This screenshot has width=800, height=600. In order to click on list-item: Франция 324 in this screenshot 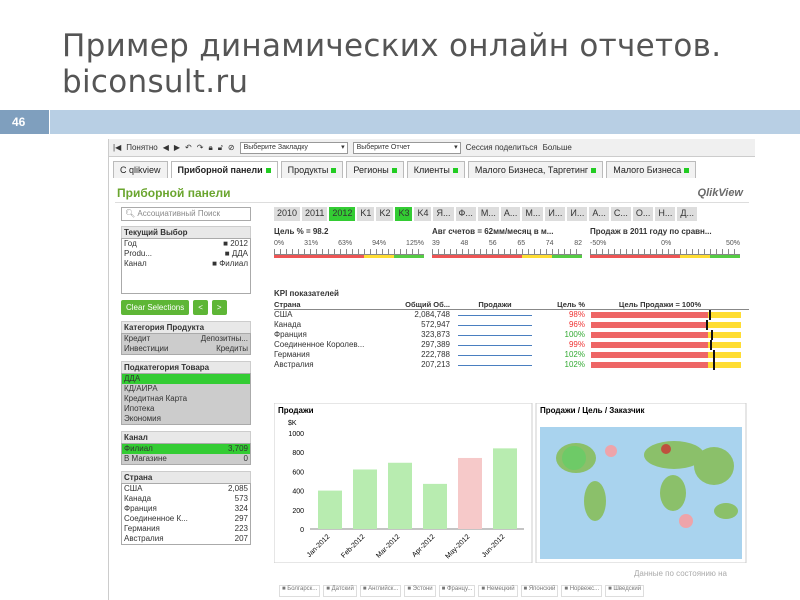, I will do `click(186, 509)`.